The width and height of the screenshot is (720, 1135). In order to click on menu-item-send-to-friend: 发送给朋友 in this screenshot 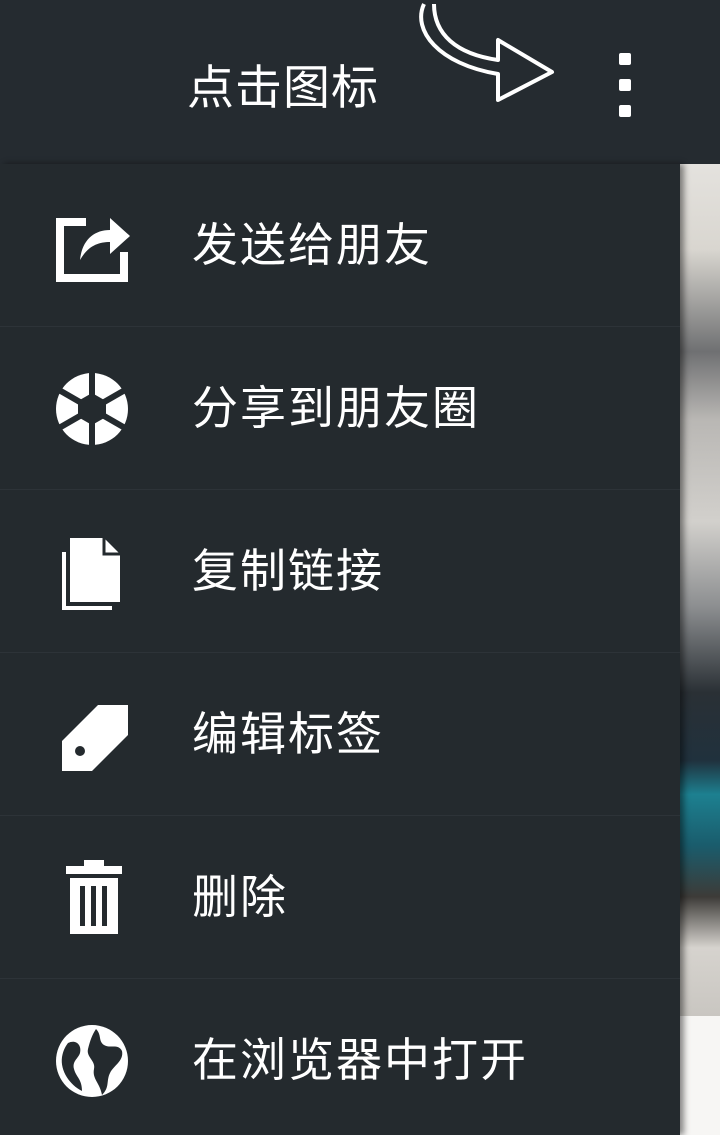, I will do `click(340, 245)`.